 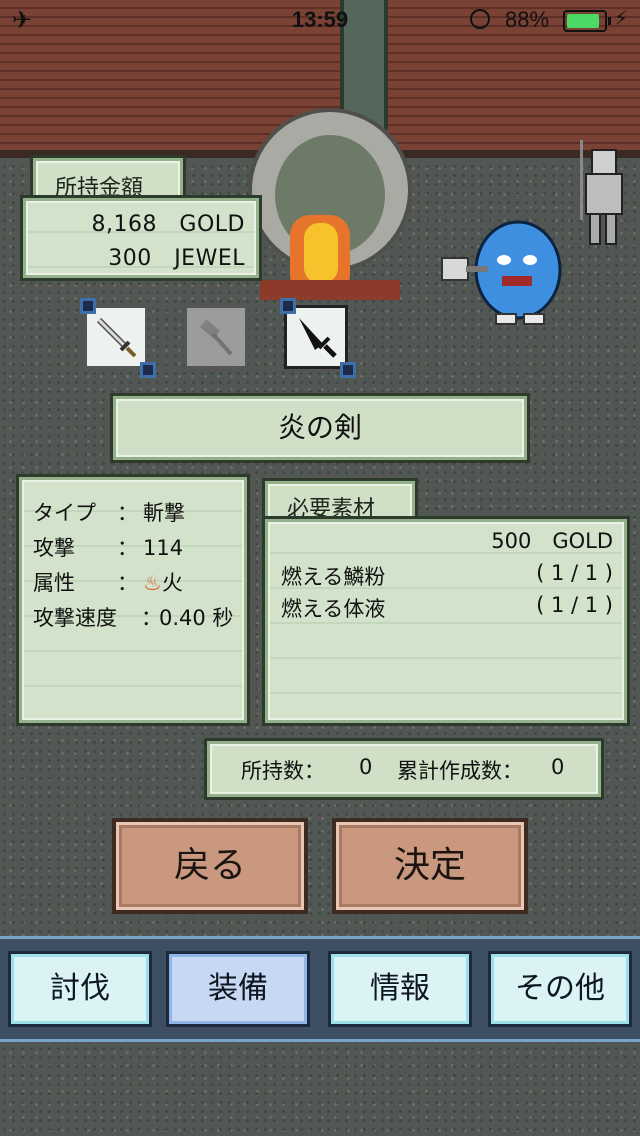 I want to click on owned-value: 0, so click(x=366, y=767).